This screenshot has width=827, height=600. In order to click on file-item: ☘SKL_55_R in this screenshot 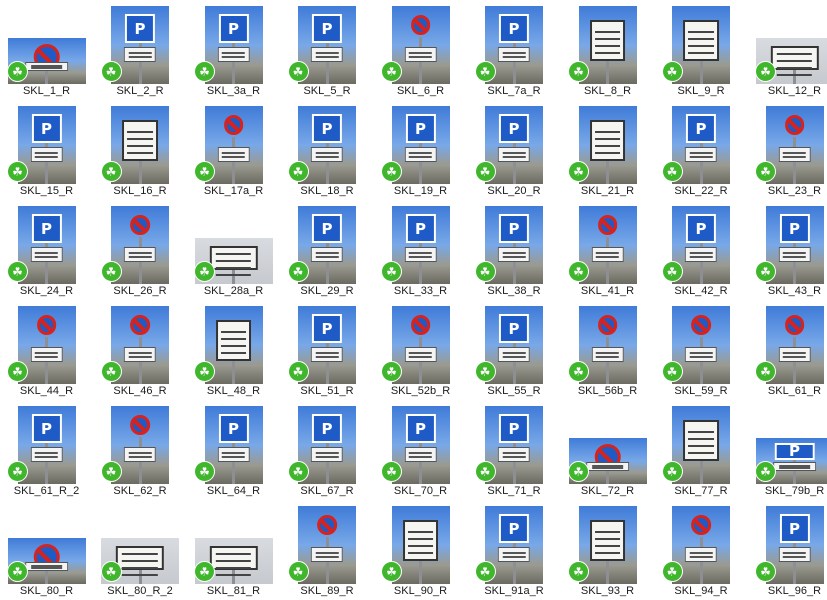, I will do `click(514, 350)`.